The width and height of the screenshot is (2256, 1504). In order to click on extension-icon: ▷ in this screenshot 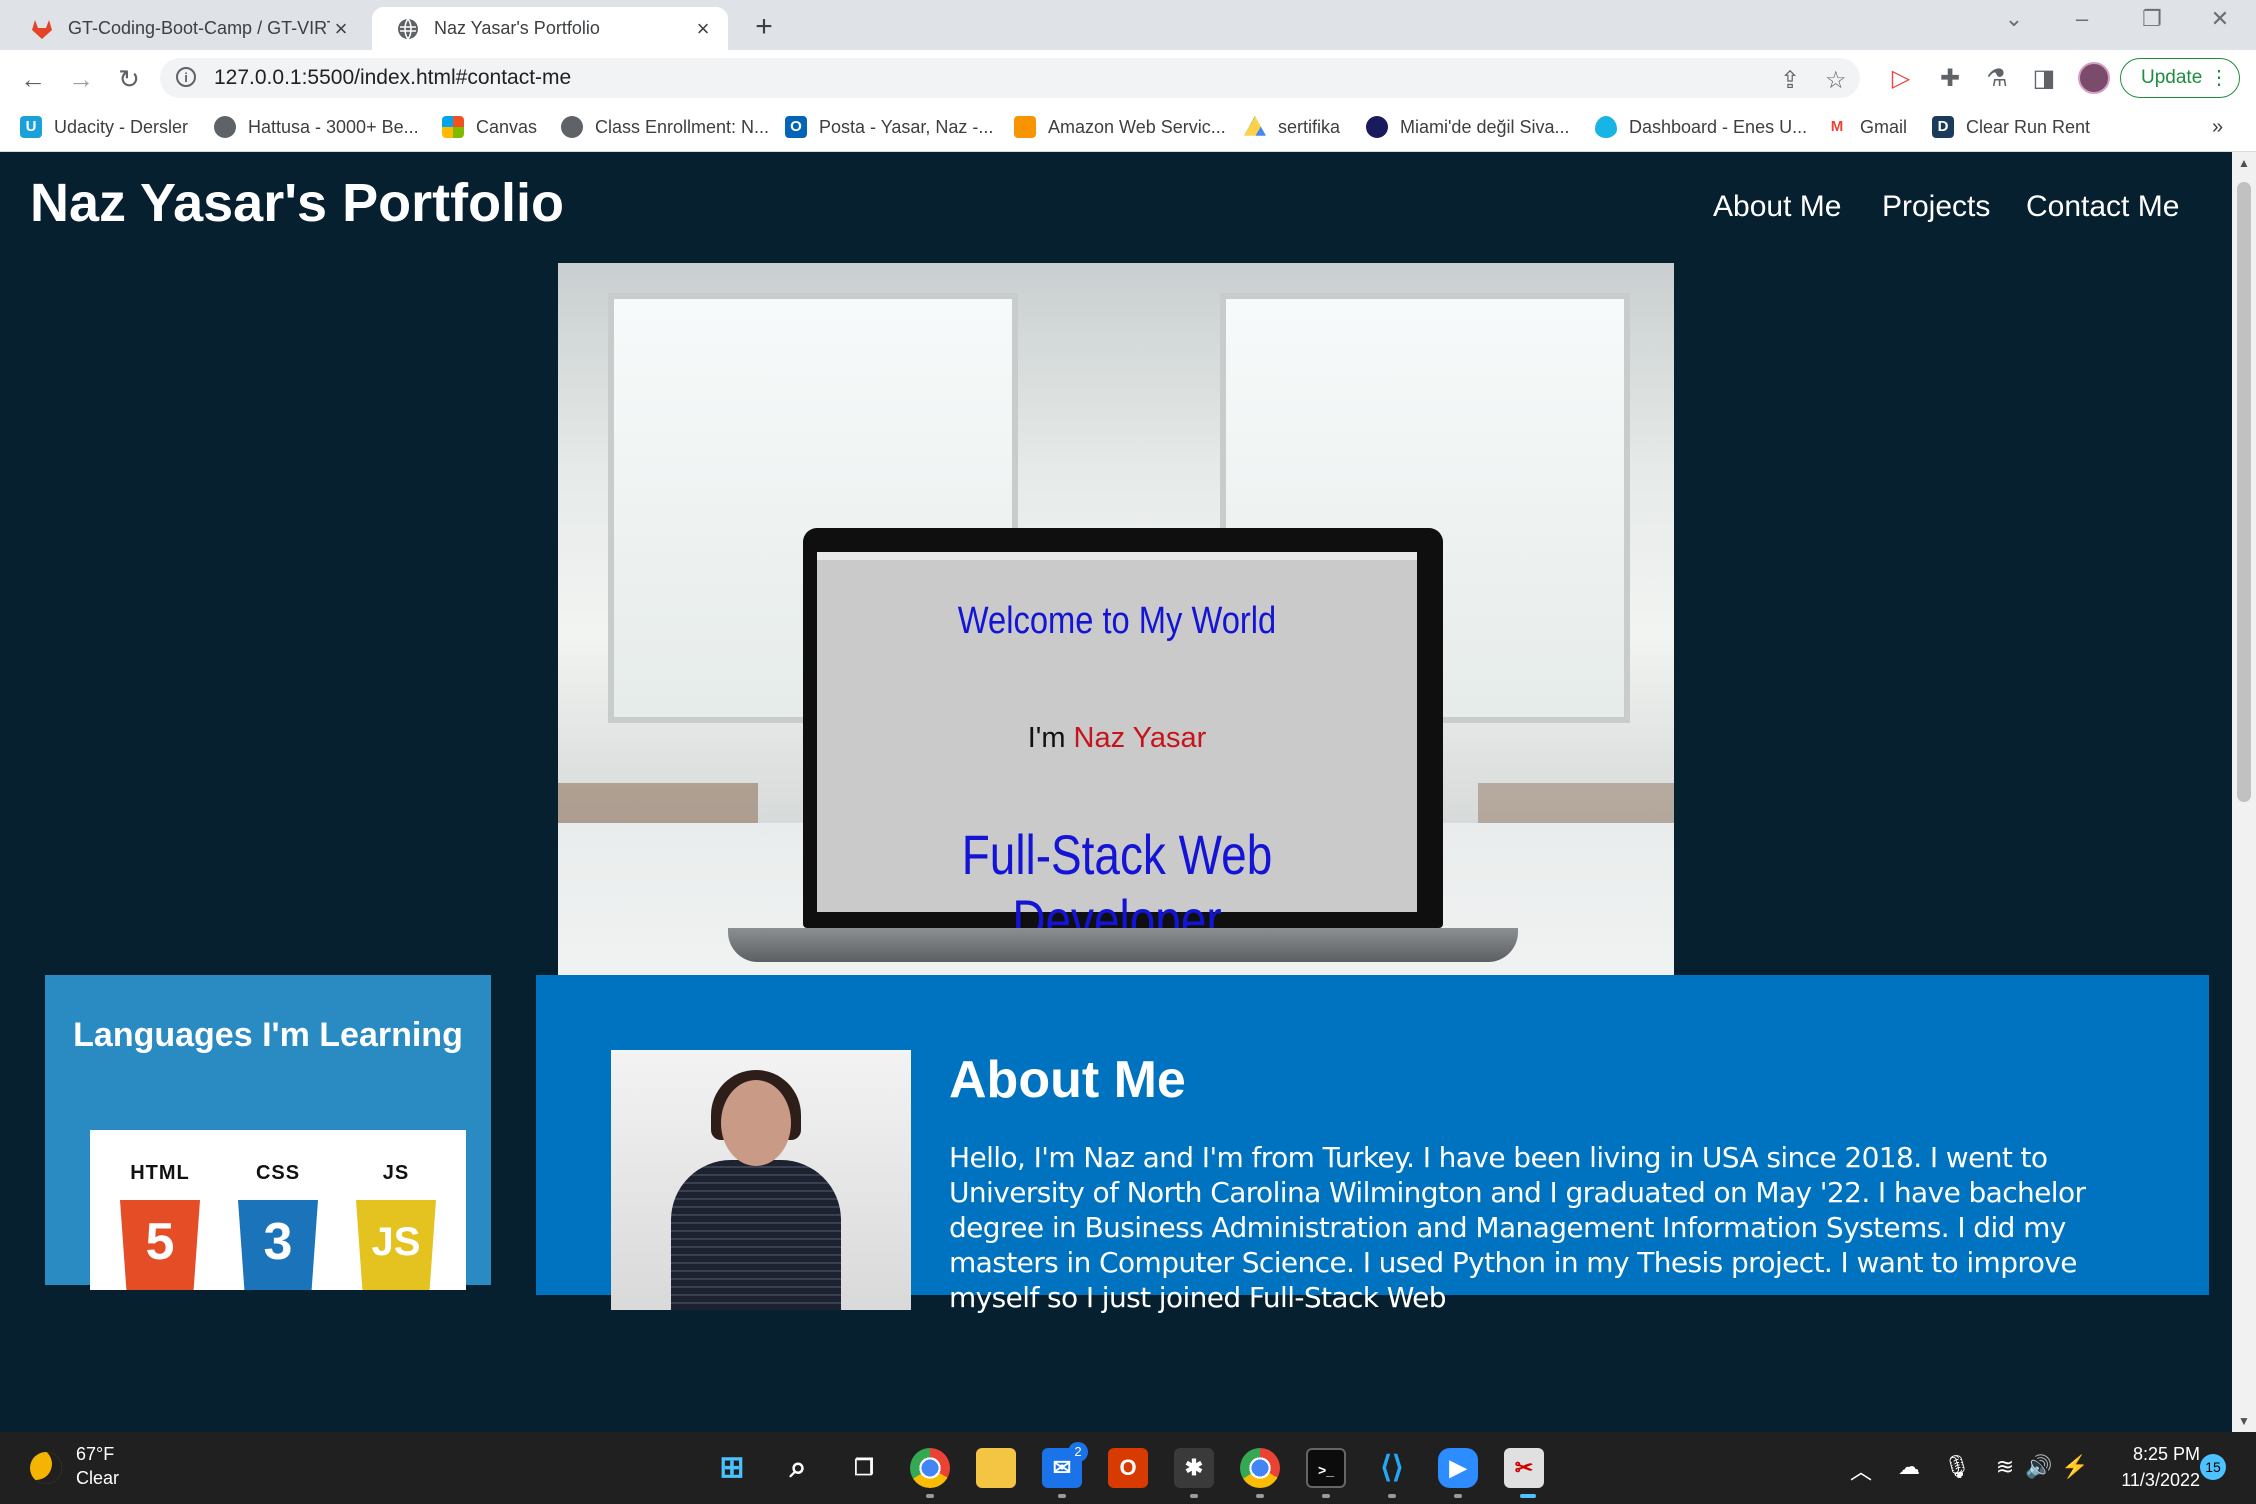, I will do `click(1901, 78)`.